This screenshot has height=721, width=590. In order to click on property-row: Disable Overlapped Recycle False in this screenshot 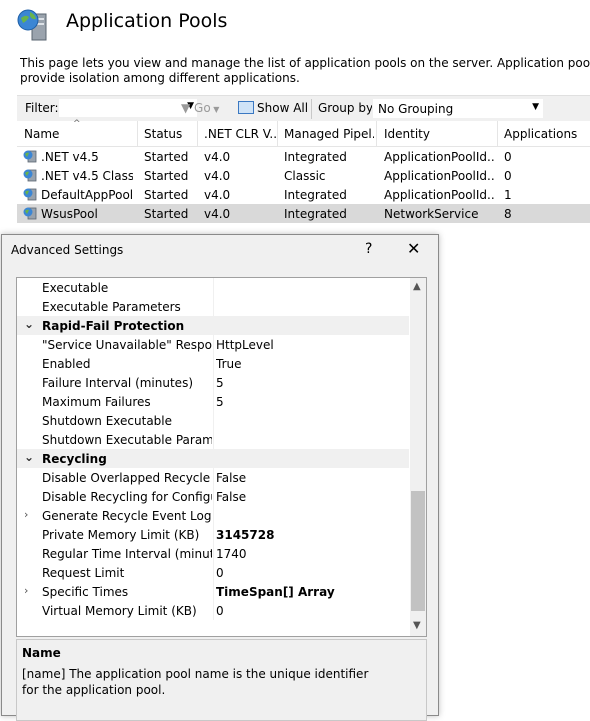, I will do `click(213, 477)`.